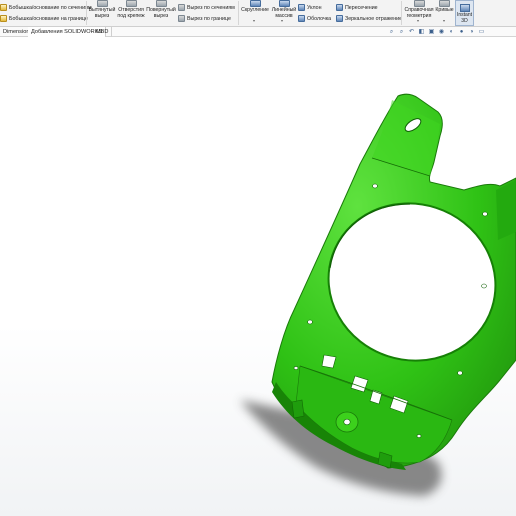  Describe the element at coordinates (3, 18) in the screenshot. I see `boss-boundary-icon` at that location.